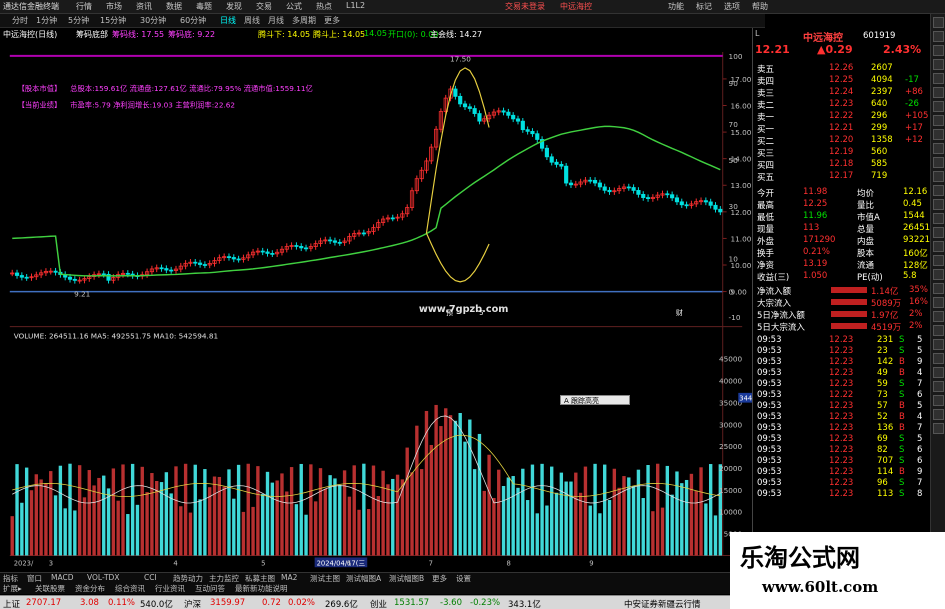 The height and width of the screenshot is (609, 945). I want to click on stat-value: 0.21%, so click(817, 252).